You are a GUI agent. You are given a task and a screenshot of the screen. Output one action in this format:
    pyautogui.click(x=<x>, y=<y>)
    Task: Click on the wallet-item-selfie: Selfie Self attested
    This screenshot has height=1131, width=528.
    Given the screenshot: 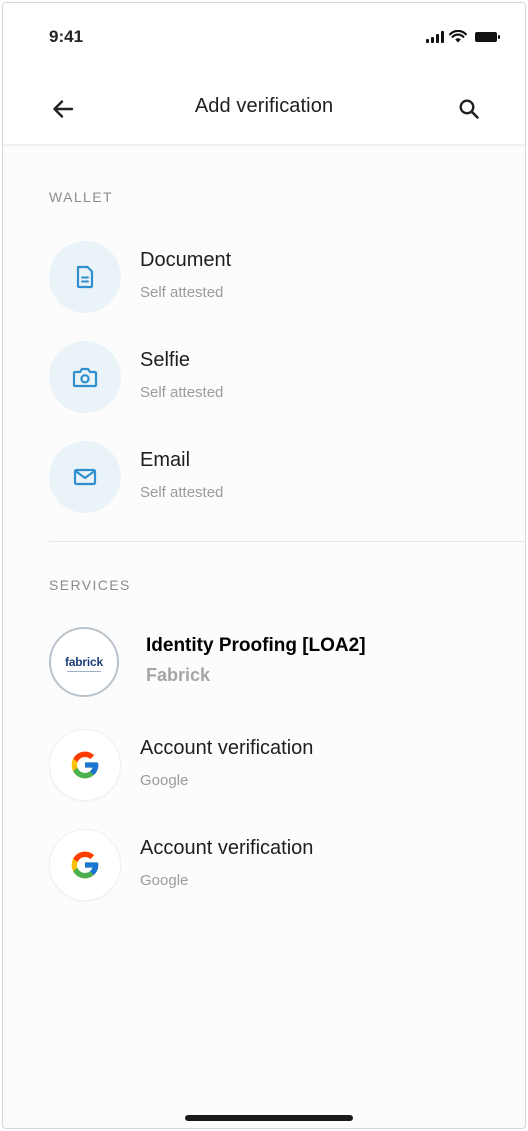 What is the action you would take?
    pyautogui.click(x=264, y=378)
    